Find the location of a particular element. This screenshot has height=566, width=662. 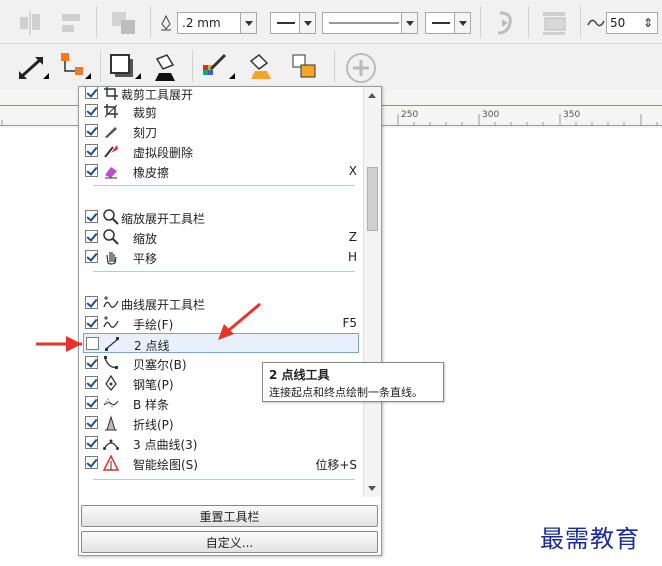

line-style-select is located at coordinates (370, 23).